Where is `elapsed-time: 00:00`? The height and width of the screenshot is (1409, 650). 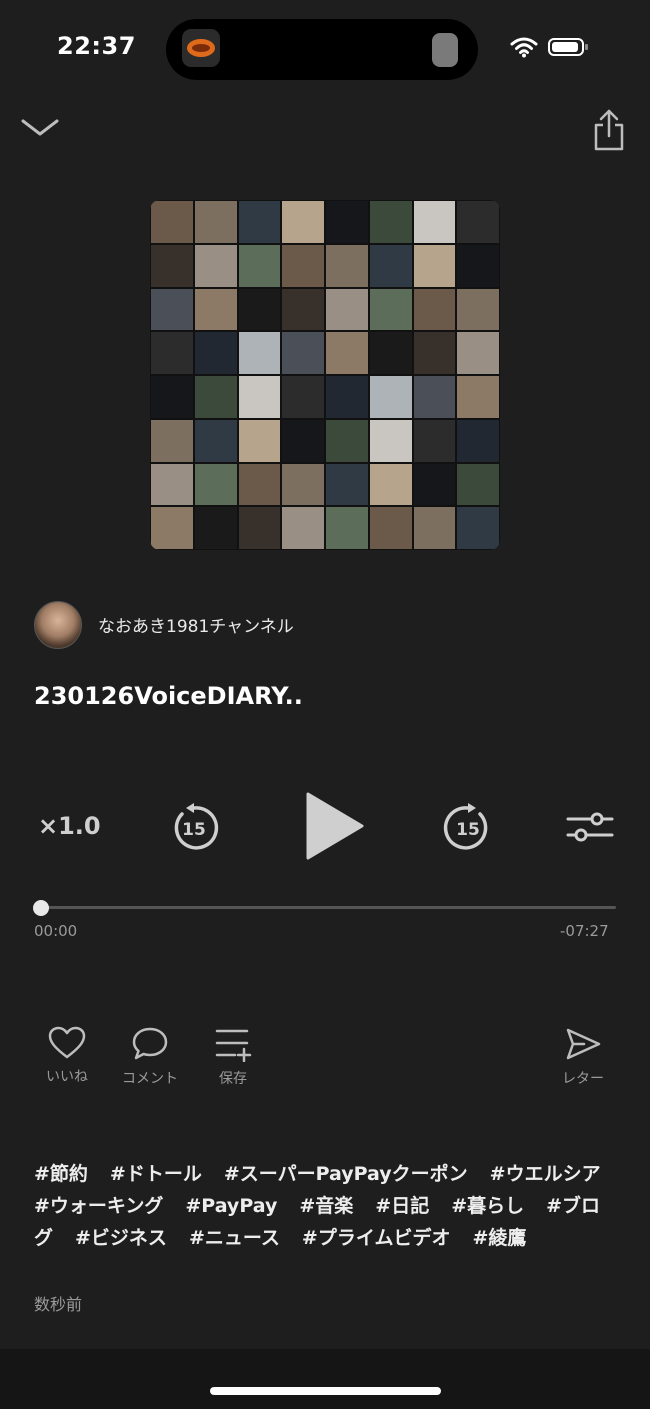
elapsed-time: 00:00 is located at coordinates (56, 931).